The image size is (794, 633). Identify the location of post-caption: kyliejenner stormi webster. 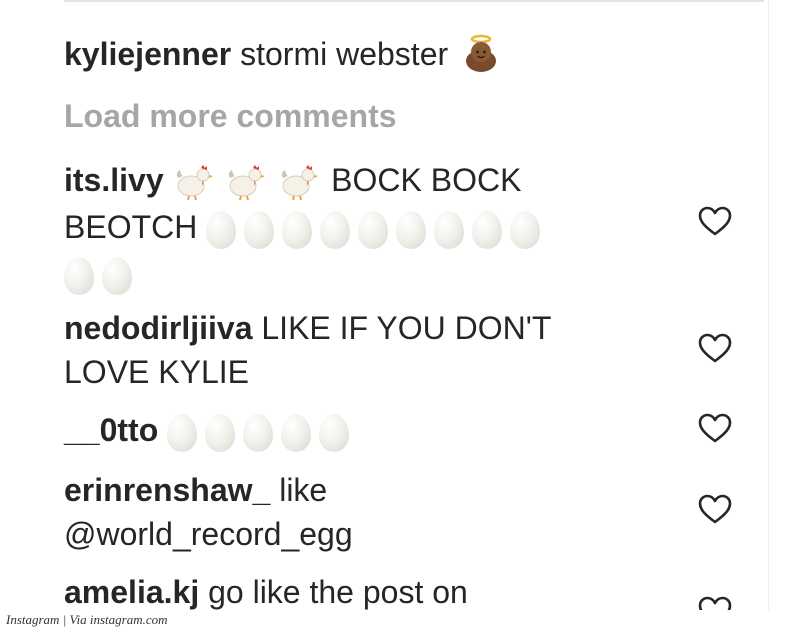
(282, 55).